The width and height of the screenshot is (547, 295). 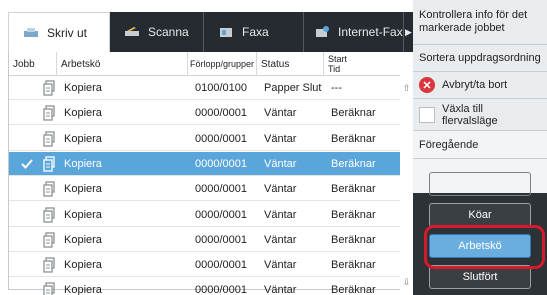 I want to click on col-start-line1: Start, so click(x=338, y=59).